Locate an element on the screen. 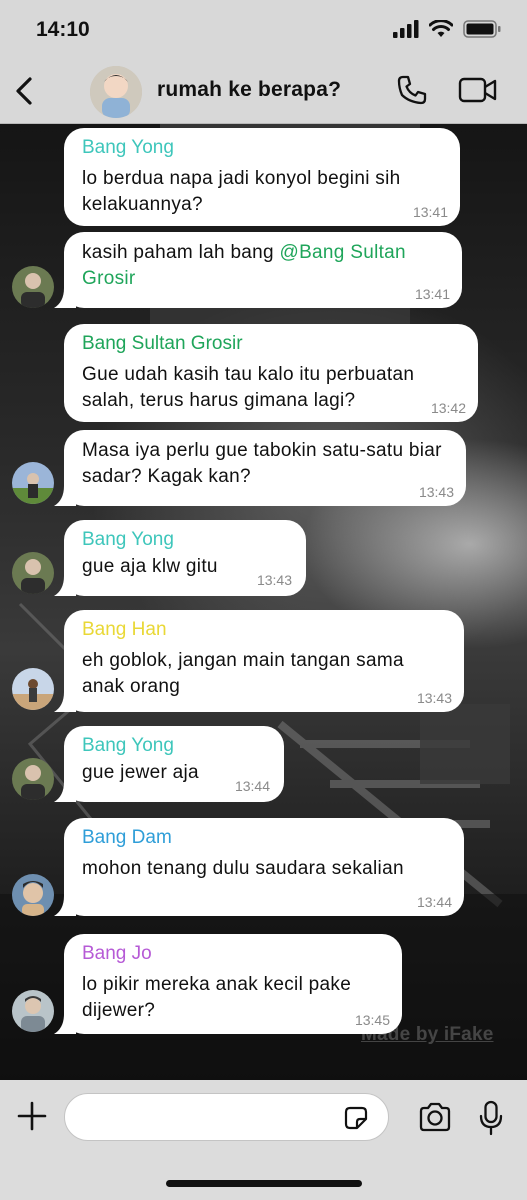 The height and width of the screenshot is (1200, 527). microphone-icon is located at coordinates (491, 1118).